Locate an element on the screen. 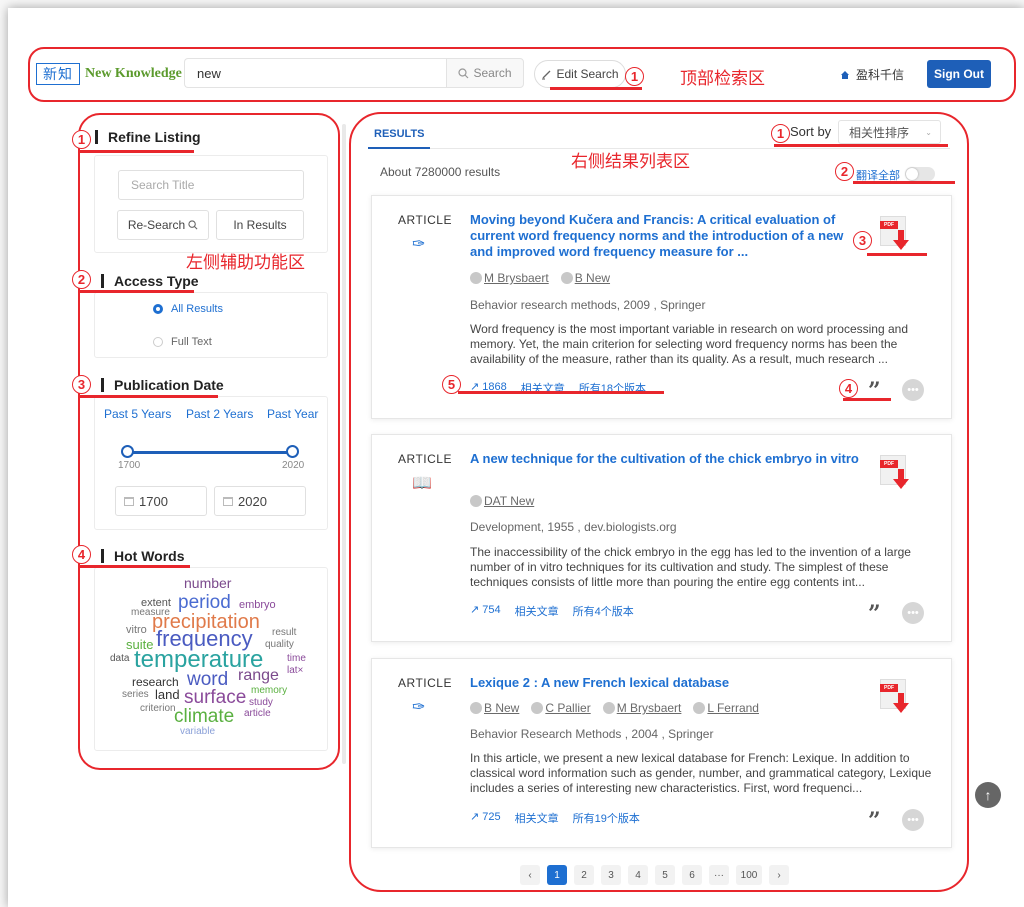 This screenshot has height=907, width=1024. page-button: 2 is located at coordinates (584, 875).